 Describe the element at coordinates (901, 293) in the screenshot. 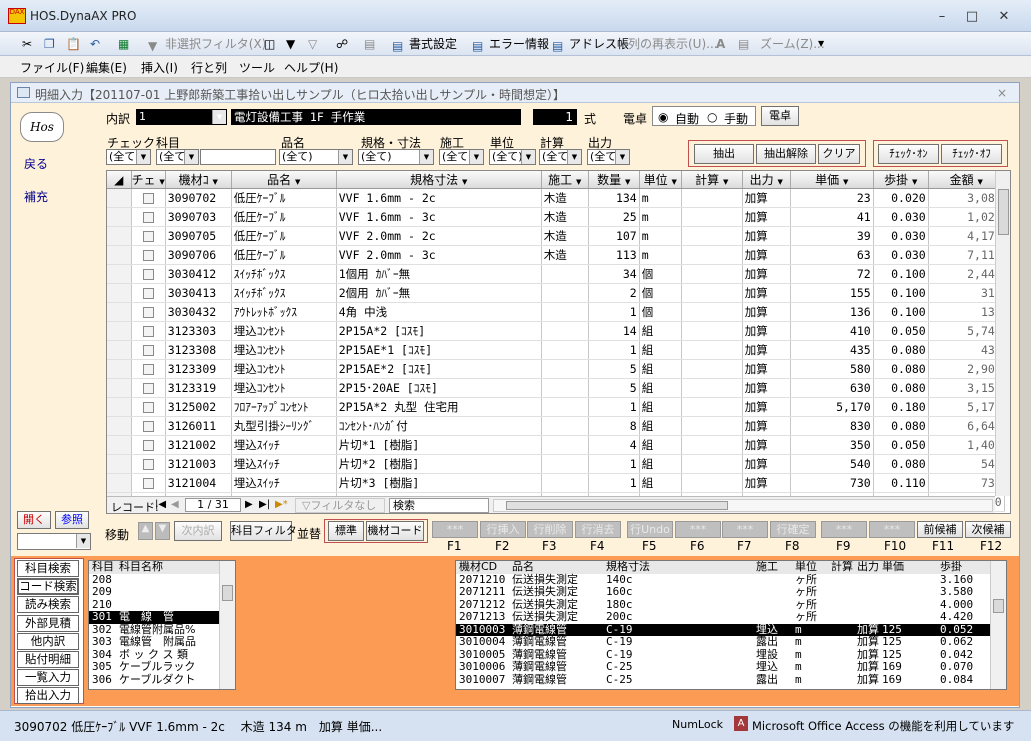

I see `cell-bukake: 0.100` at that location.